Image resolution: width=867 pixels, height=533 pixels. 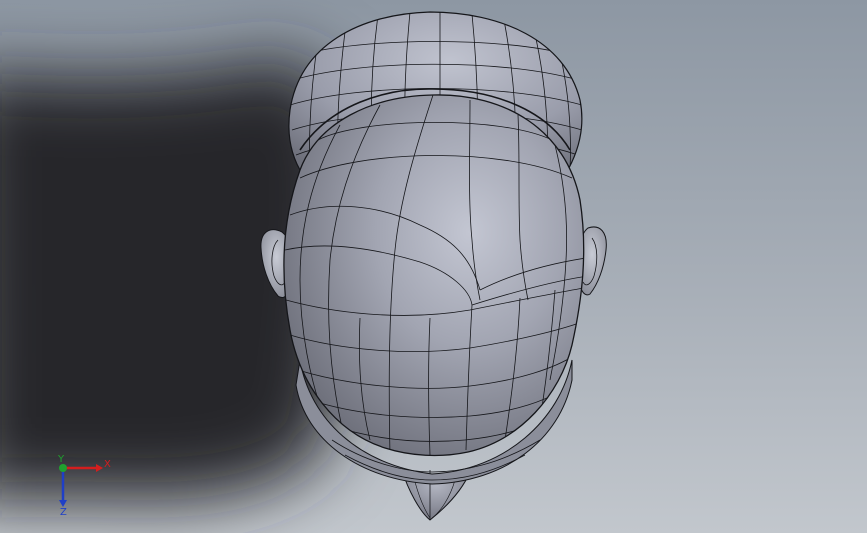 What do you see at coordinates (61, 459) in the screenshot?
I see `y-axis-label: Y` at bounding box center [61, 459].